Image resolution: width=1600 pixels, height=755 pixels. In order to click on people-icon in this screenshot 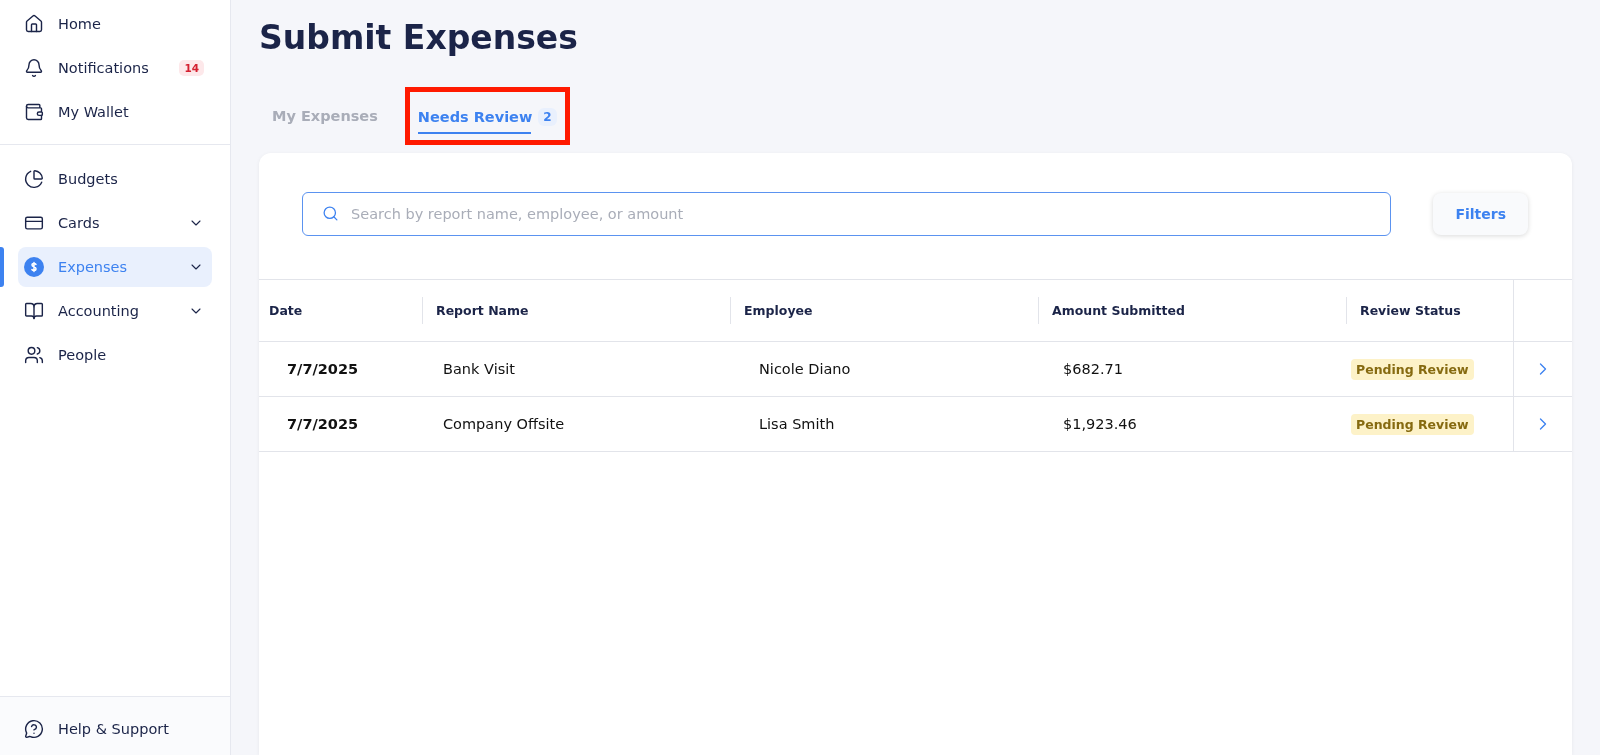, I will do `click(34, 355)`.